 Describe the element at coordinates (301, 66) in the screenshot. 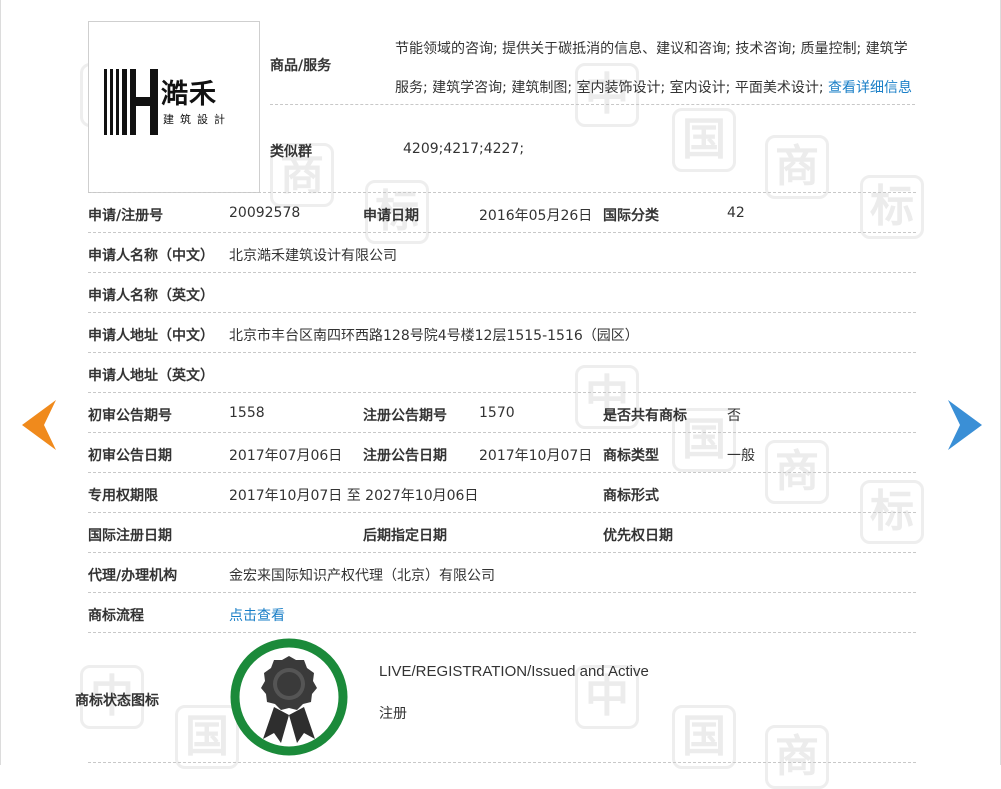

I see `goods-services-label: 商品/服务` at that location.